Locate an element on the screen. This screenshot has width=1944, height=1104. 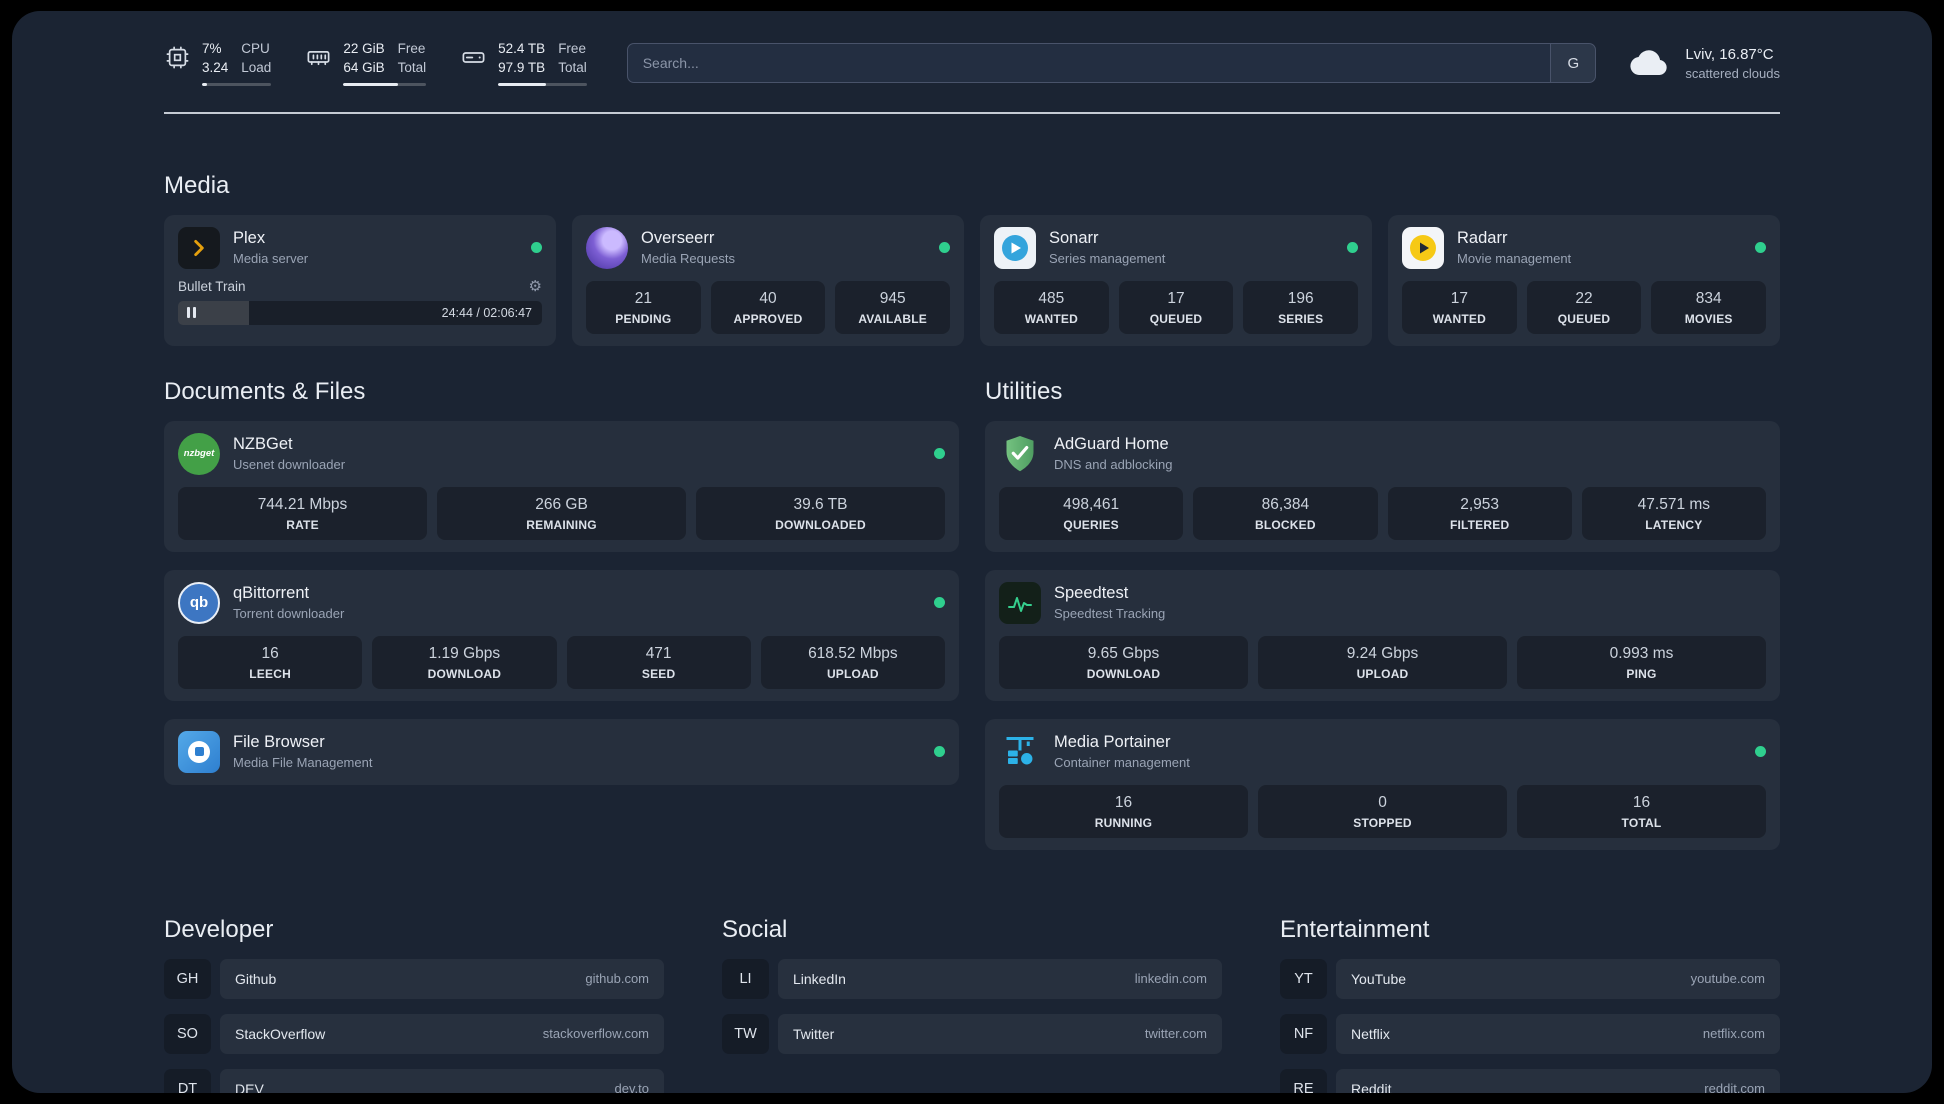
memory-label-2: Total is located at coordinates (412, 67).